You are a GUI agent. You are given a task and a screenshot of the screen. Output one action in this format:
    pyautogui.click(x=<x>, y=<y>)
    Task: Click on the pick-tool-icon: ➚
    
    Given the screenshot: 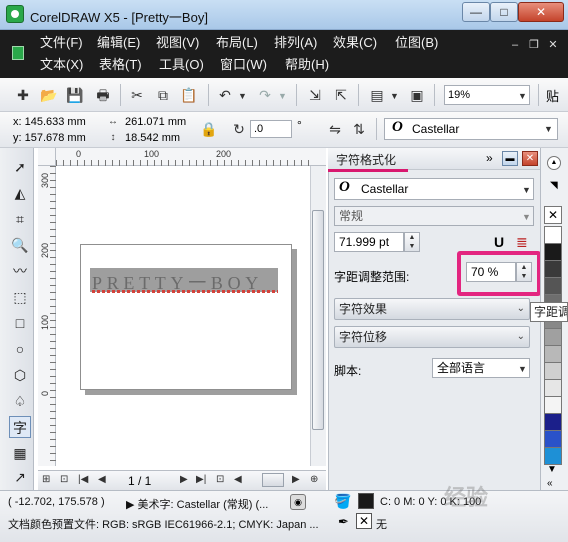 What is the action you would take?
    pyautogui.click(x=20, y=167)
    